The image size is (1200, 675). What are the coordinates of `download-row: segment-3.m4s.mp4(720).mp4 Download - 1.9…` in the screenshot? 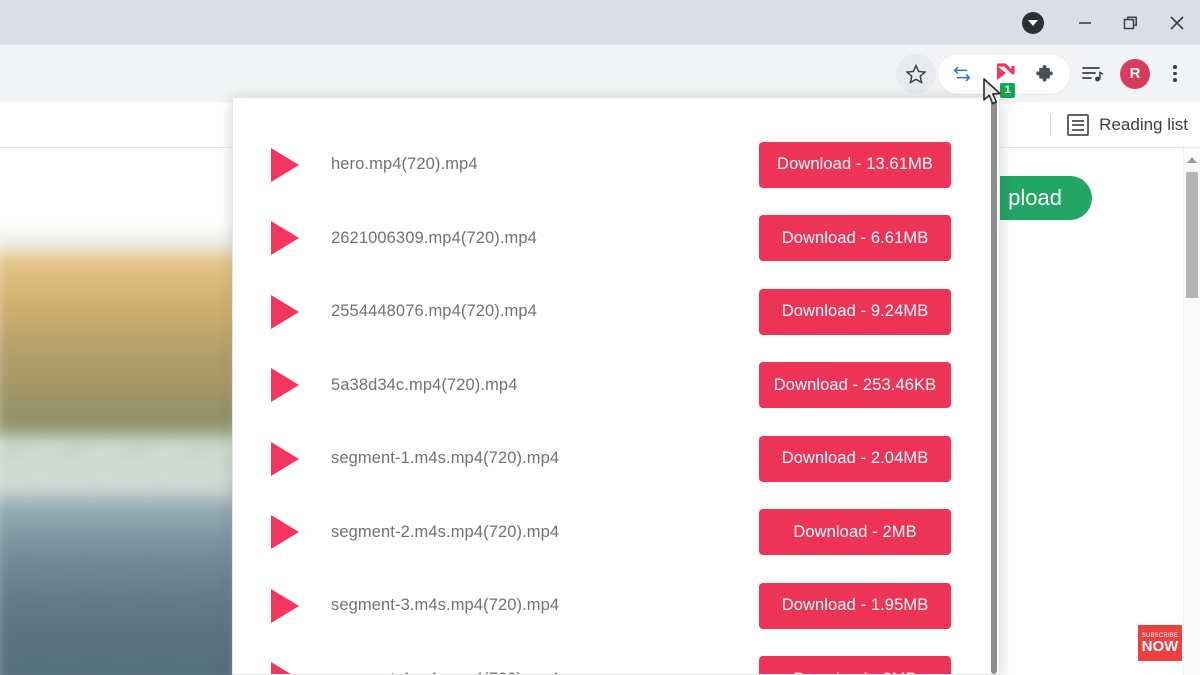 It's located at (616, 606).